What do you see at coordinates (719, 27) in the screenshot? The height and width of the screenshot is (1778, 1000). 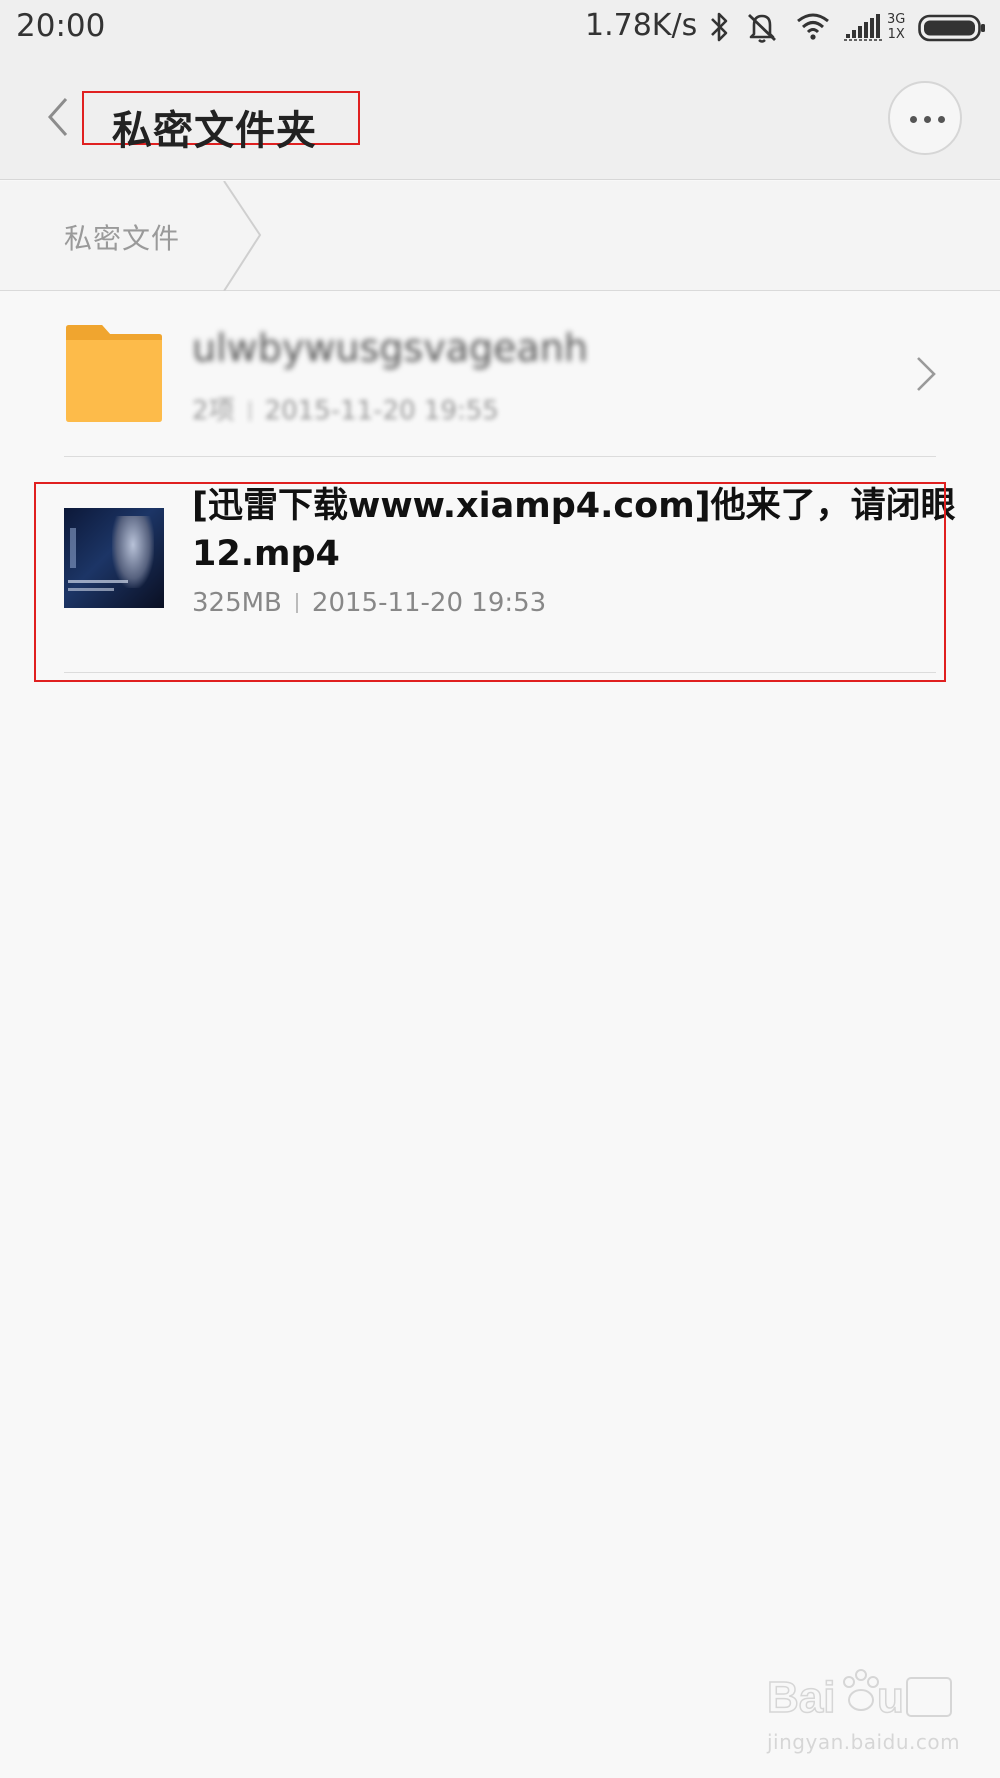 I see `bluetooth-icon` at bounding box center [719, 27].